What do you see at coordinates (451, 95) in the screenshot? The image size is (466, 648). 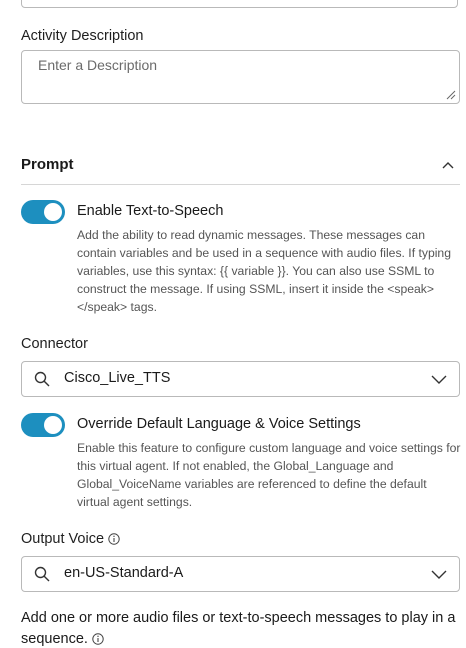 I see `resize-grip-icon` at bounding box center [451, 95].